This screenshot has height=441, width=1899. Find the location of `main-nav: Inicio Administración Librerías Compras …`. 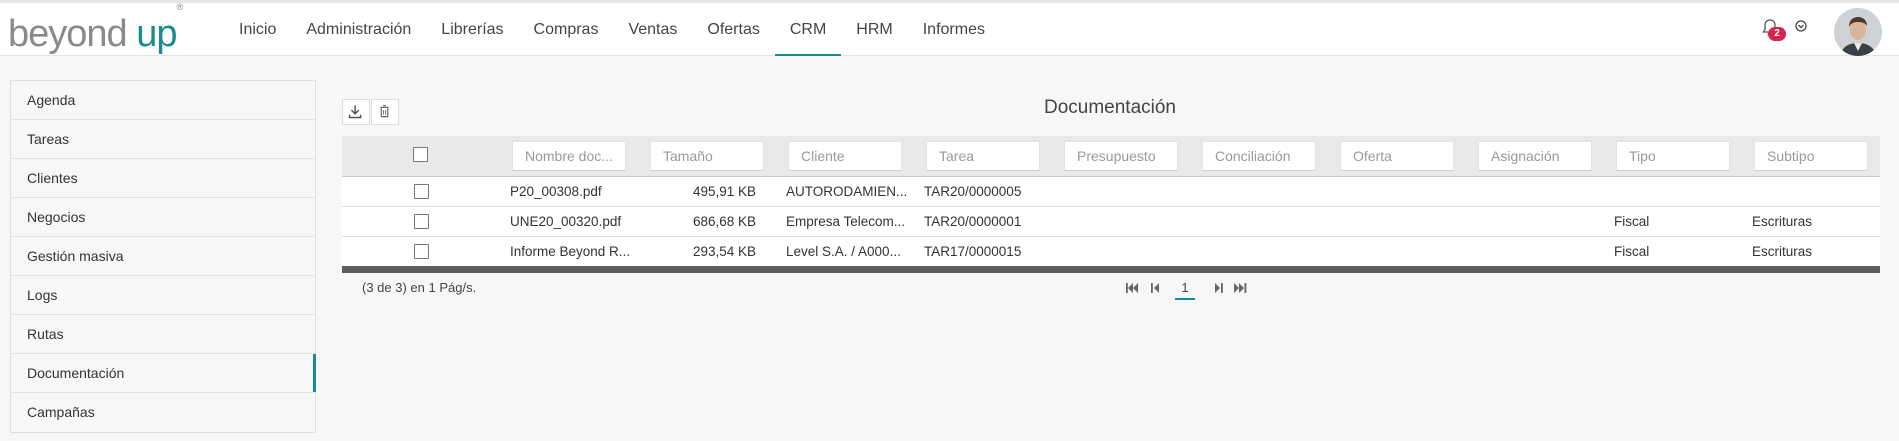

main-nav: Inicio Administración Librerías Compras … is located at coordinates (612, 29).